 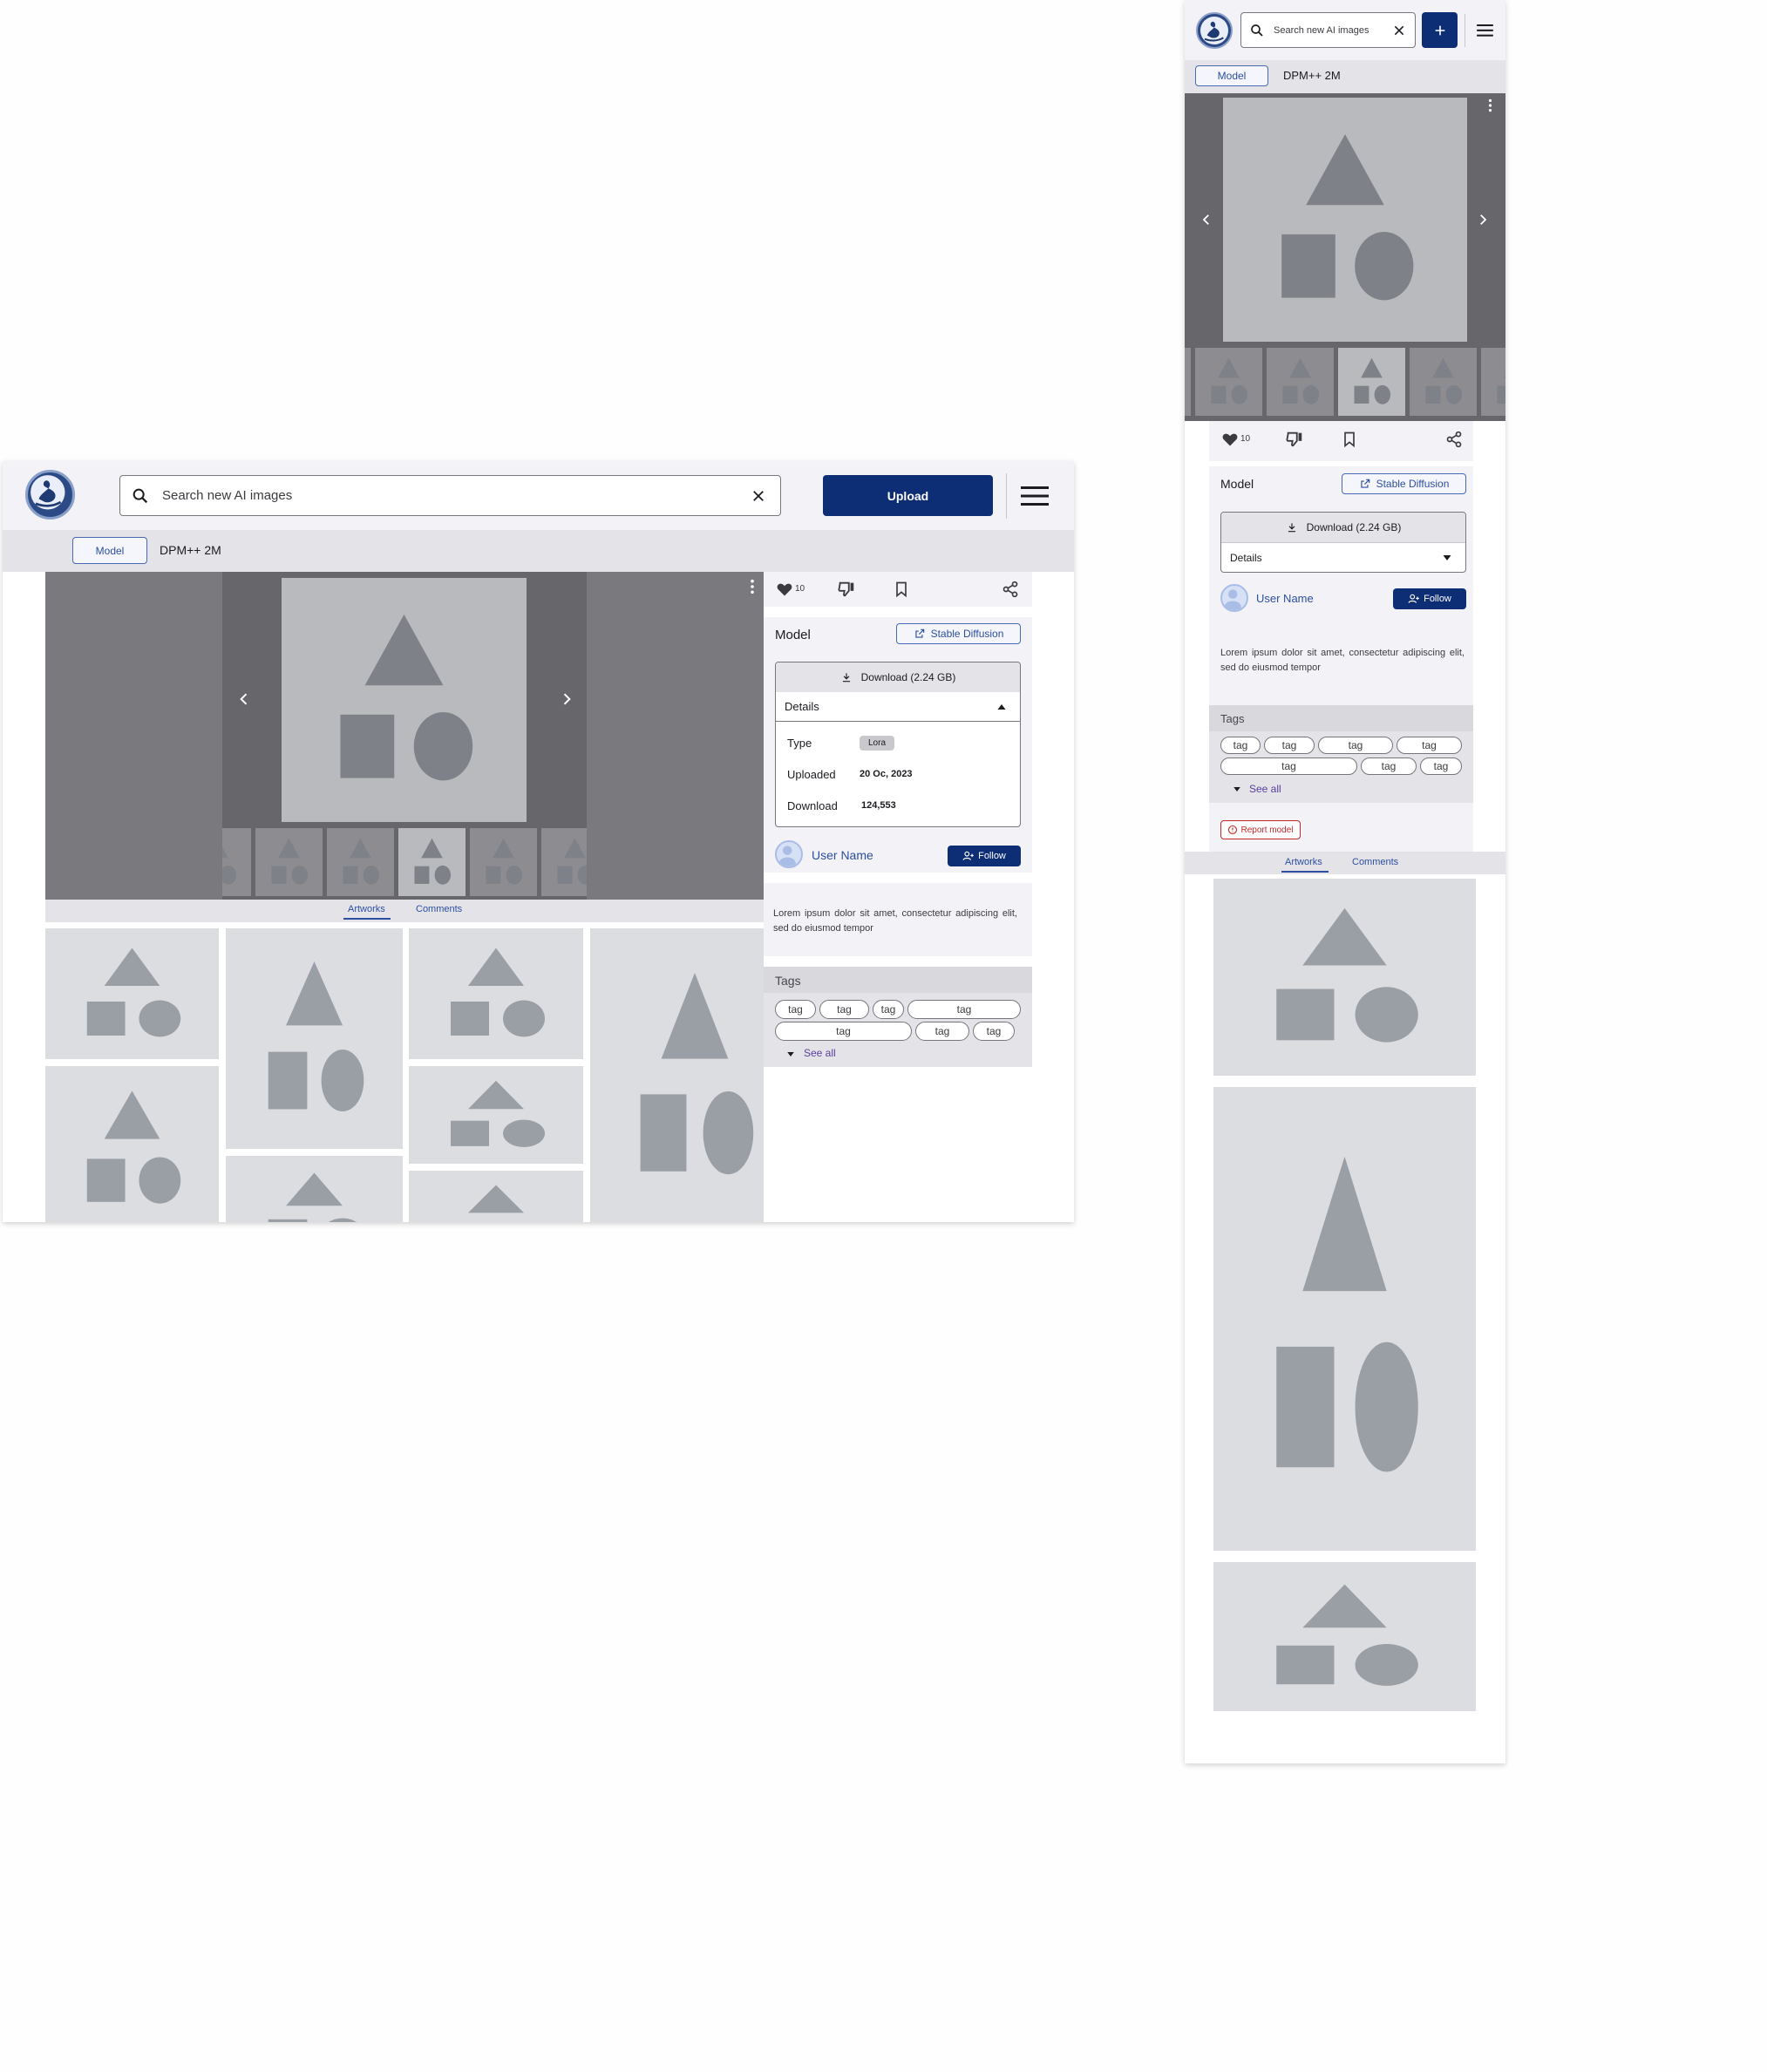 I want to click on report-label: Report model, so click(x=1267, y=830).